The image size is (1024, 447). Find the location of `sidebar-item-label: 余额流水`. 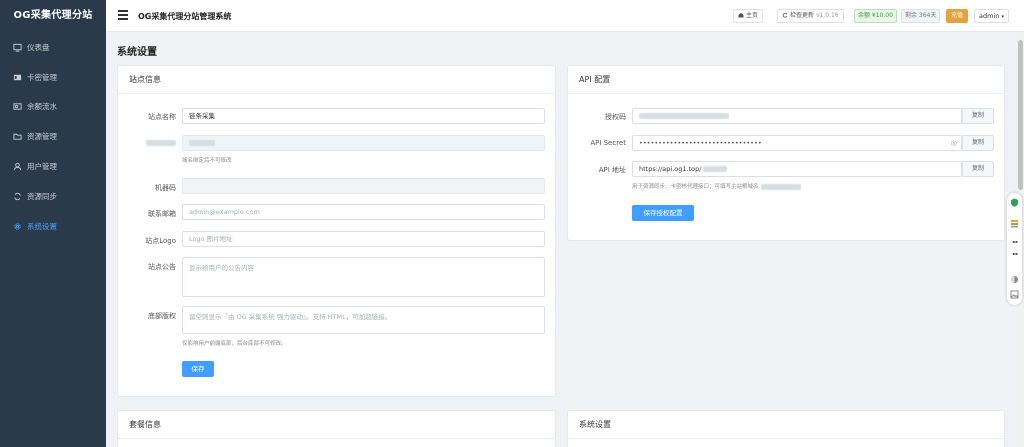

sidebar-item-label: 余额流水 is located at coordinates (42, 106).